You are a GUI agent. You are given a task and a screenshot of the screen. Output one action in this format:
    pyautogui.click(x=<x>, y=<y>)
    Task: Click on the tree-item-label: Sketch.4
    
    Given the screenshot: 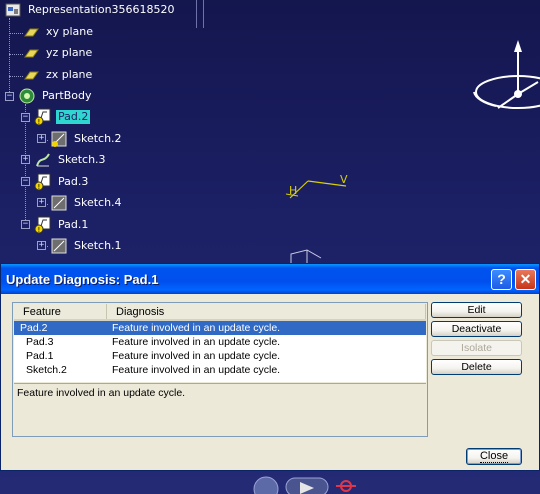 What is the action you would take?
    pyautogui.click(x=98, y=202)
    